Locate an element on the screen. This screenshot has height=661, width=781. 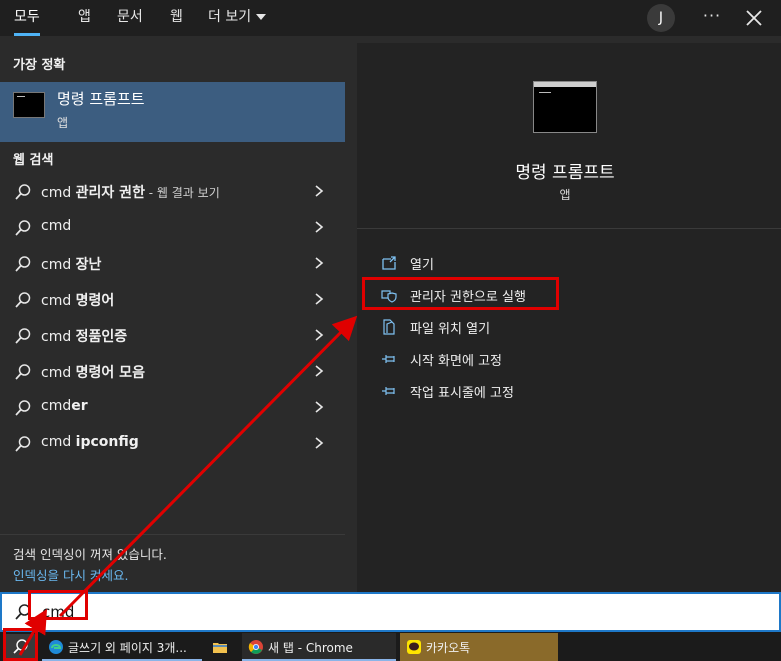
taskbar: 글쓰기 외 페이지 3개... 새 탭 - Chrome 카카오톡 is located at coordinates (390, 646).